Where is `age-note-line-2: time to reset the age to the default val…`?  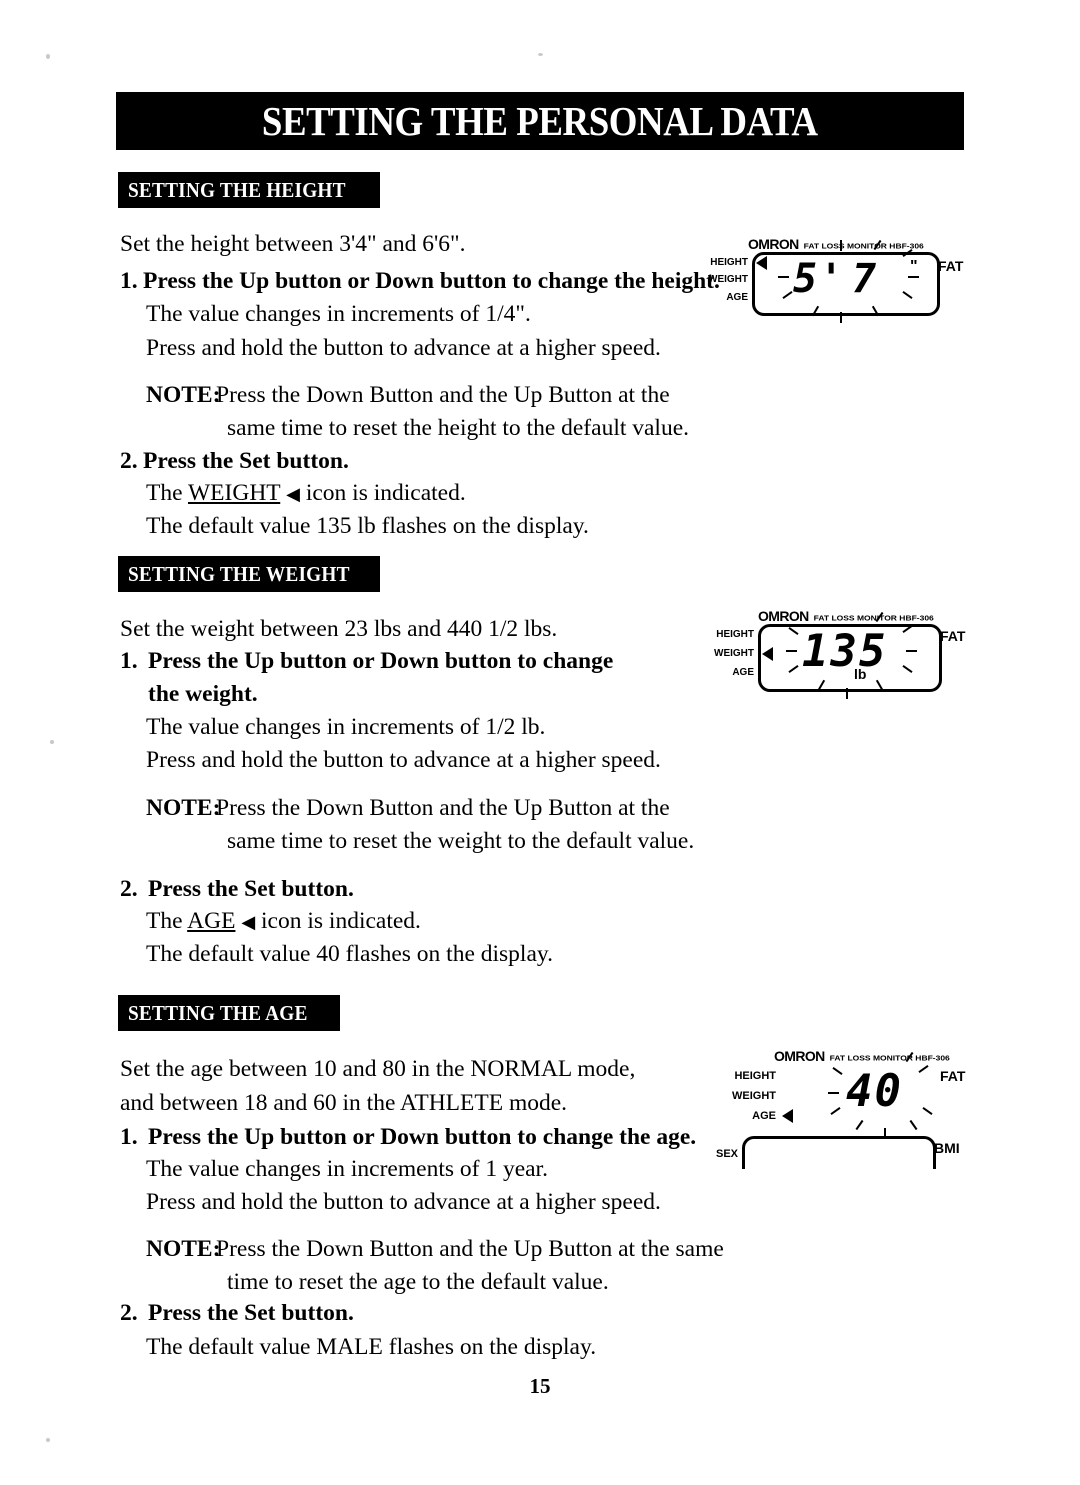
age-note-line-2: time to reset the age to the default val… is located at coordinates (418, 1282).